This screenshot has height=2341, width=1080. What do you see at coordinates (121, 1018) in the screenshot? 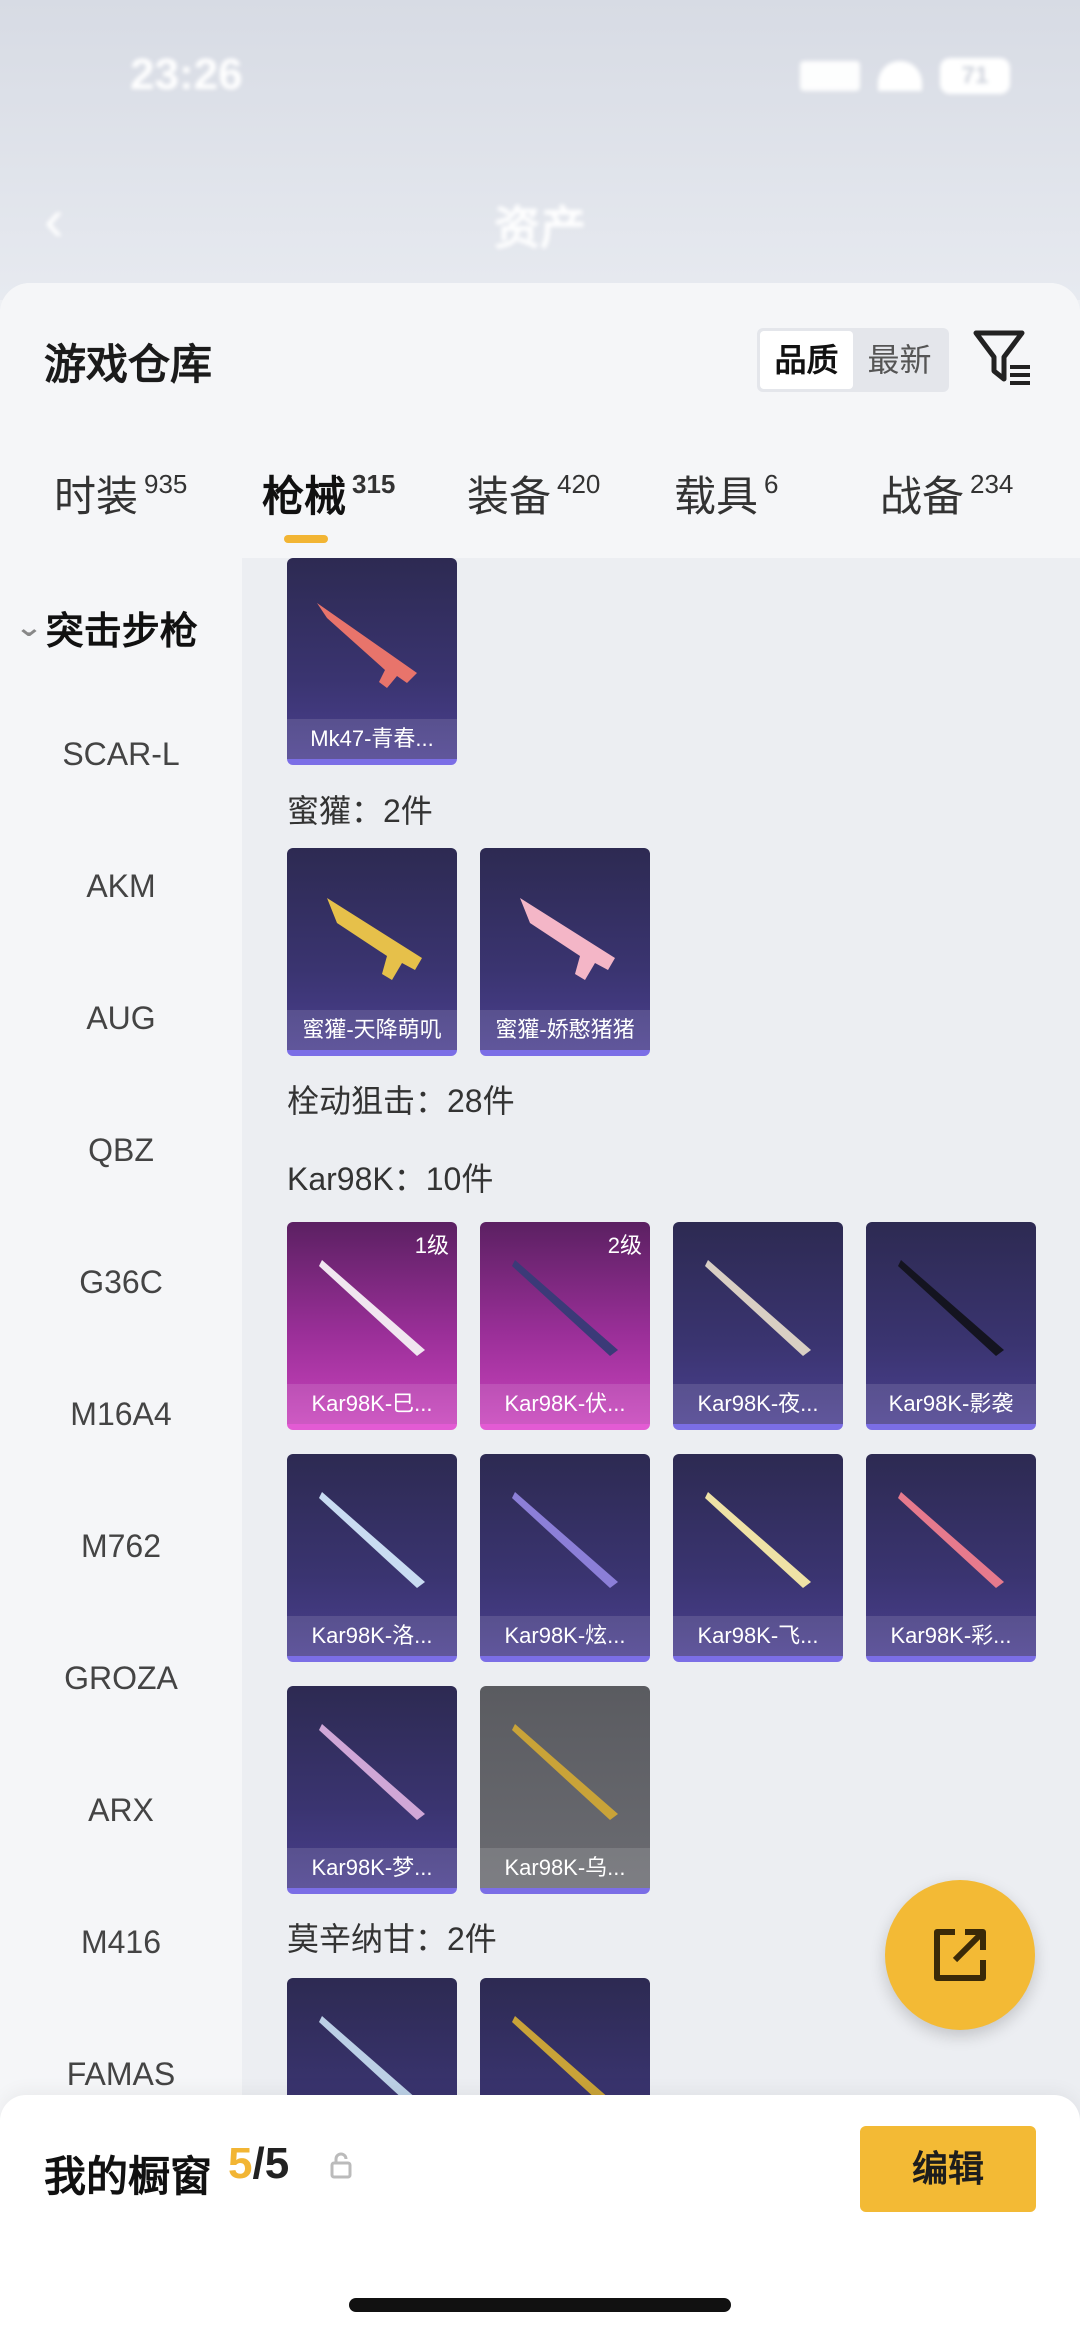
I see `sidebar-item-aug: AUG` at bounding box center [121, 1018].